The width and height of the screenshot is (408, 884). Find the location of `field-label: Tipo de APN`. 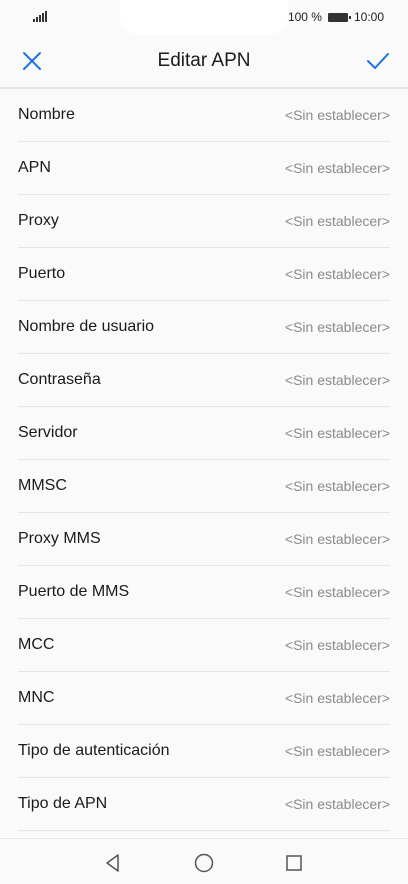

field-label: Tipo de APN is located at coordinates (63, 803).